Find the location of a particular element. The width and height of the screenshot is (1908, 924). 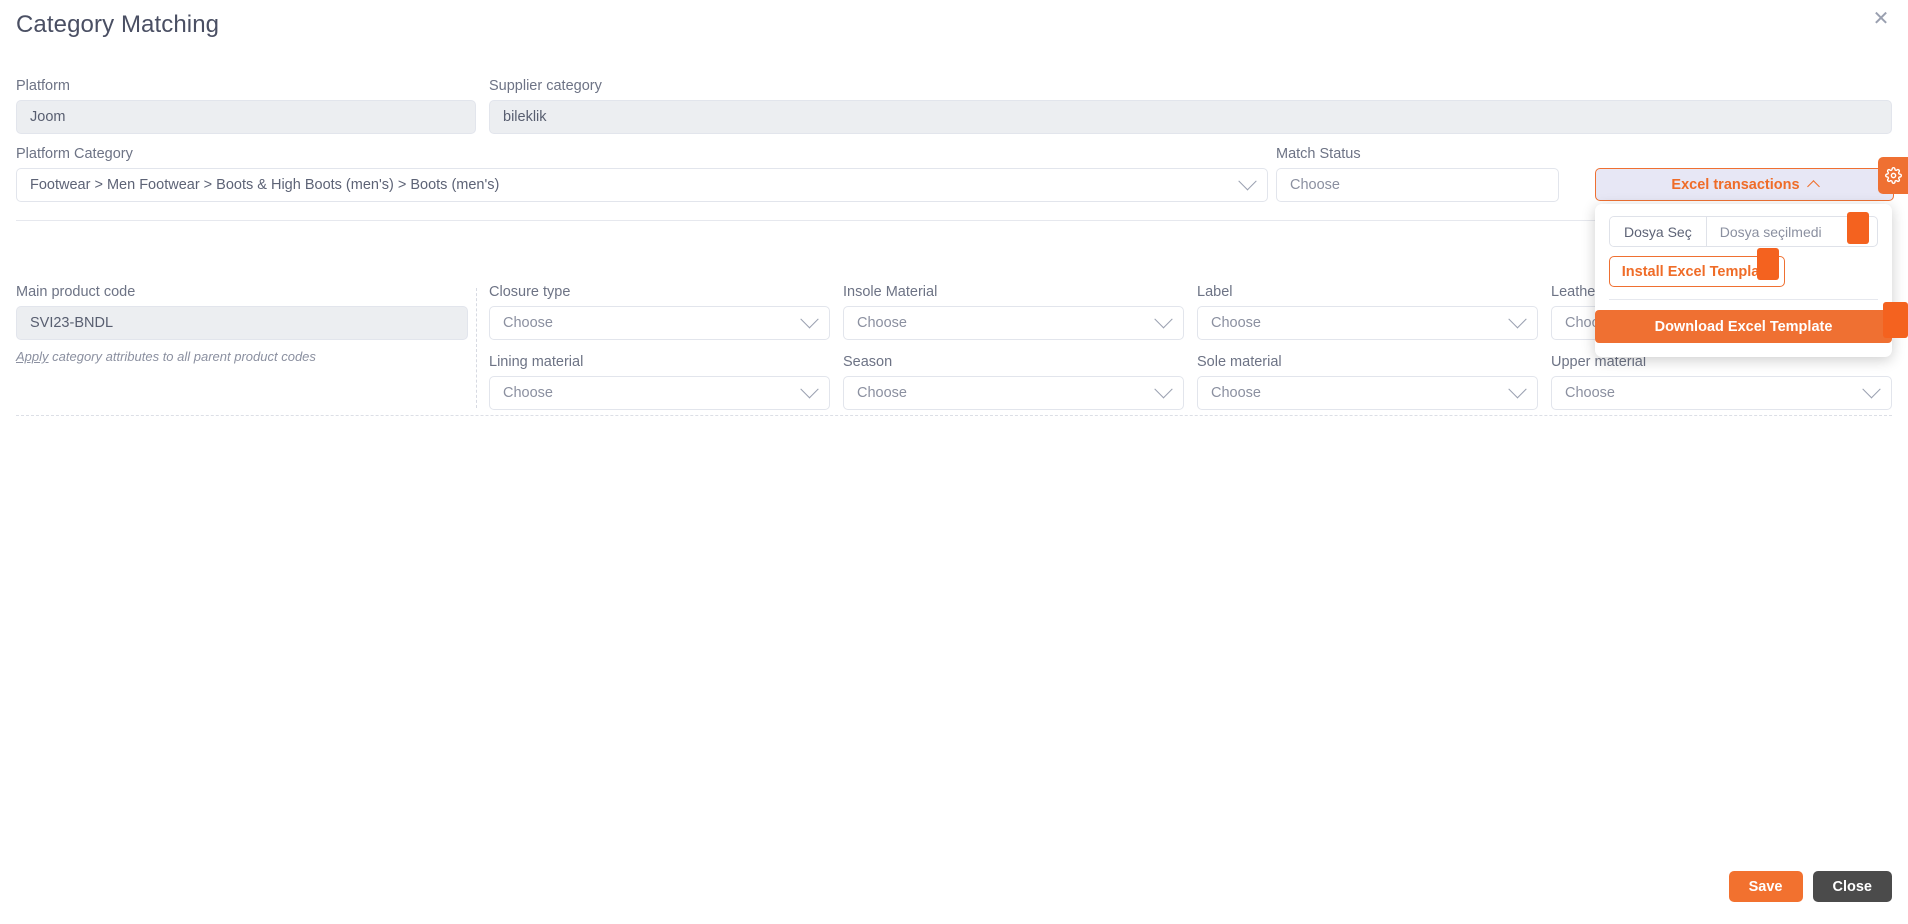

platform-input: Joom is located at coordinates (246, 117).